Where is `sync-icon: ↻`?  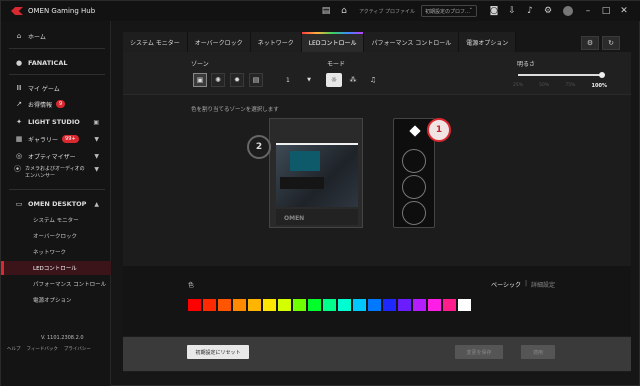 sync-icon: ↻ is located at coordinates (611, 43).